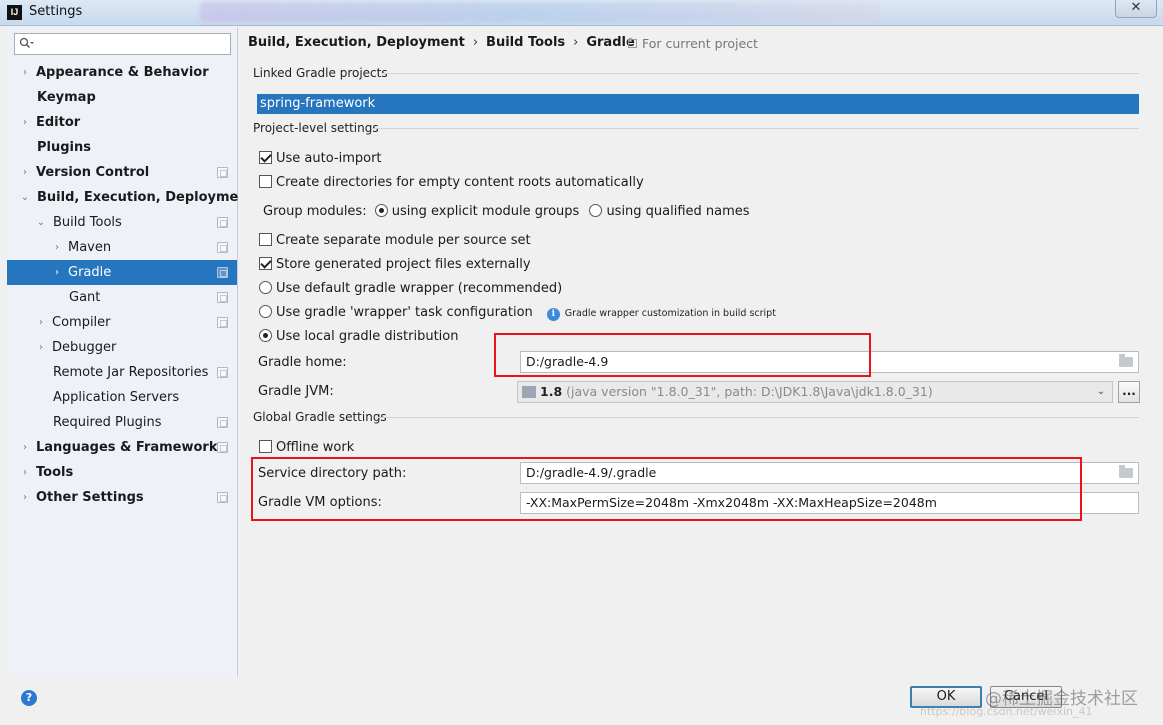  Describe the element at coordinates (122, 422) in the screenshot. I see `sidebar-item-required-plugins: Required Plugins` at that location.